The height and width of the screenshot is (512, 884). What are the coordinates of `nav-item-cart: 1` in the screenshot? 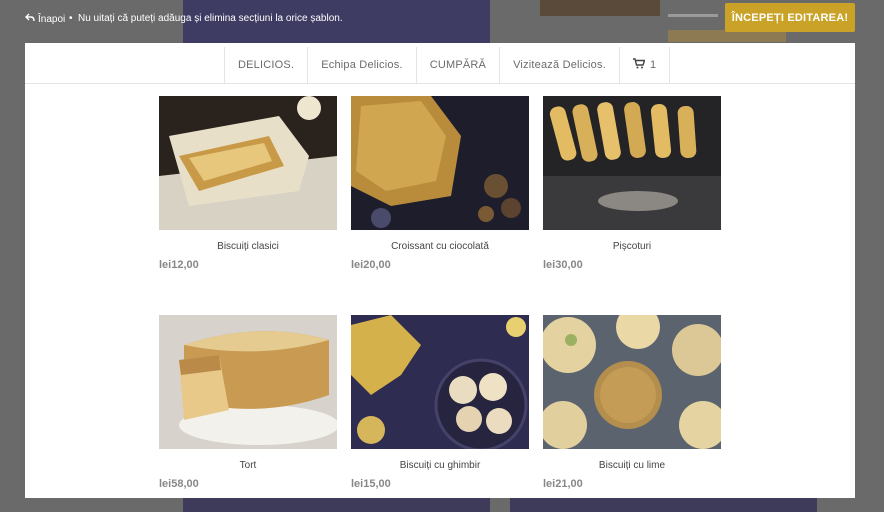 It's located at (644, 65).